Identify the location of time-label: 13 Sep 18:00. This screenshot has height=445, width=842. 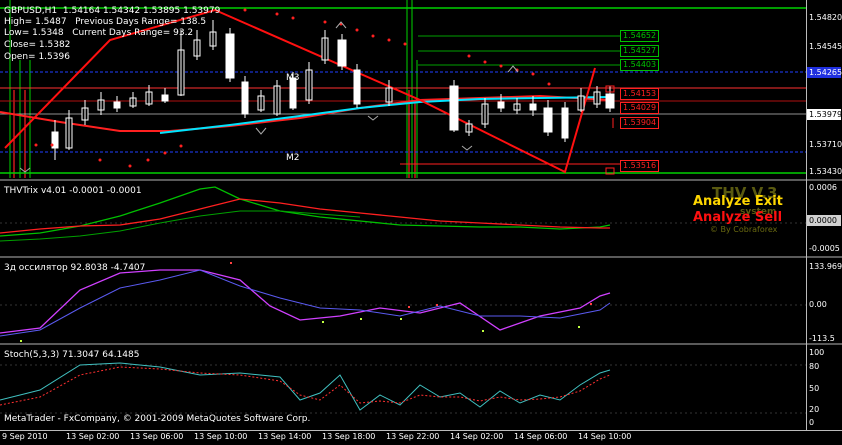
(349, 436).